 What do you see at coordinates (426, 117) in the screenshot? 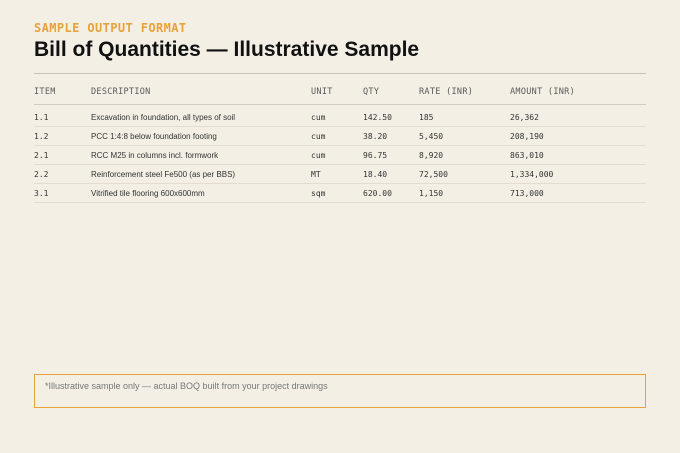
I see `cell-rate: 185` at bounding box center [426, 117].